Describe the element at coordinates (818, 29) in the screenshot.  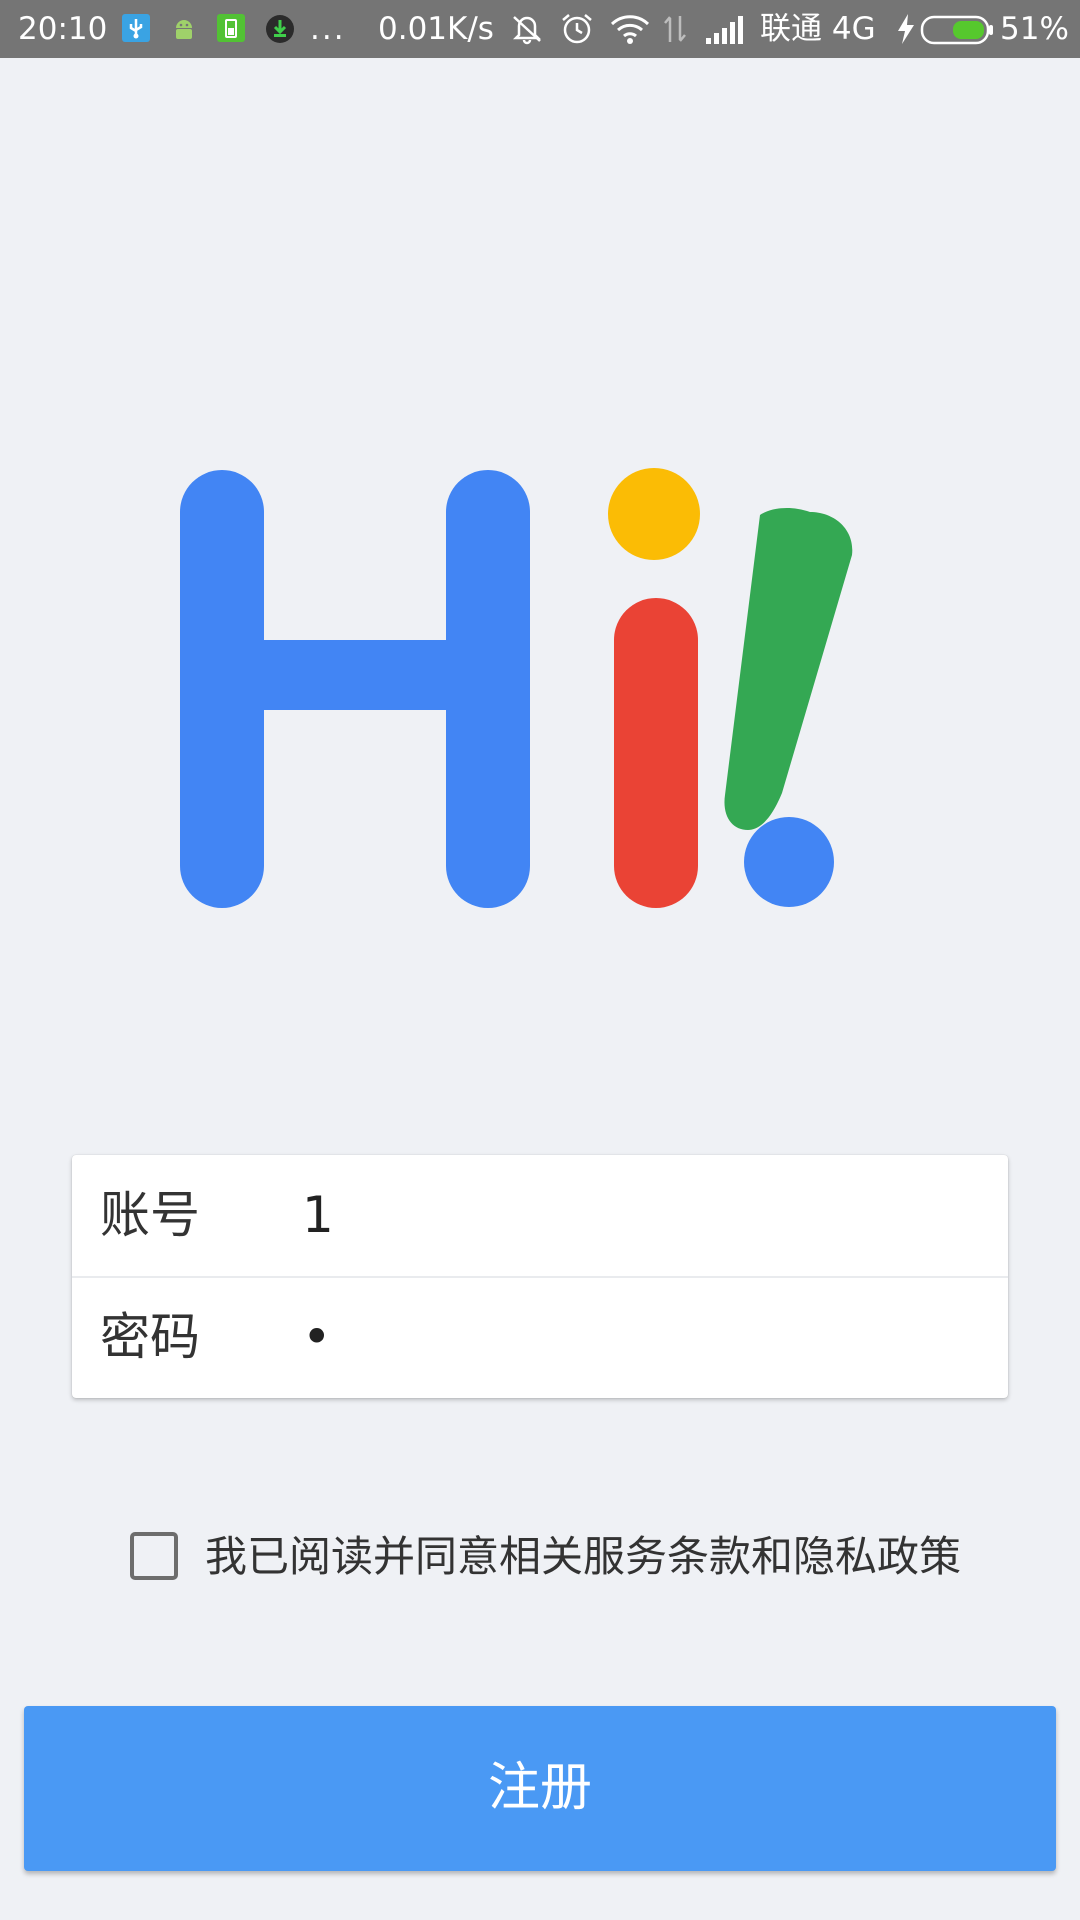
I see `carrier-label: 联通 4G` at that location.